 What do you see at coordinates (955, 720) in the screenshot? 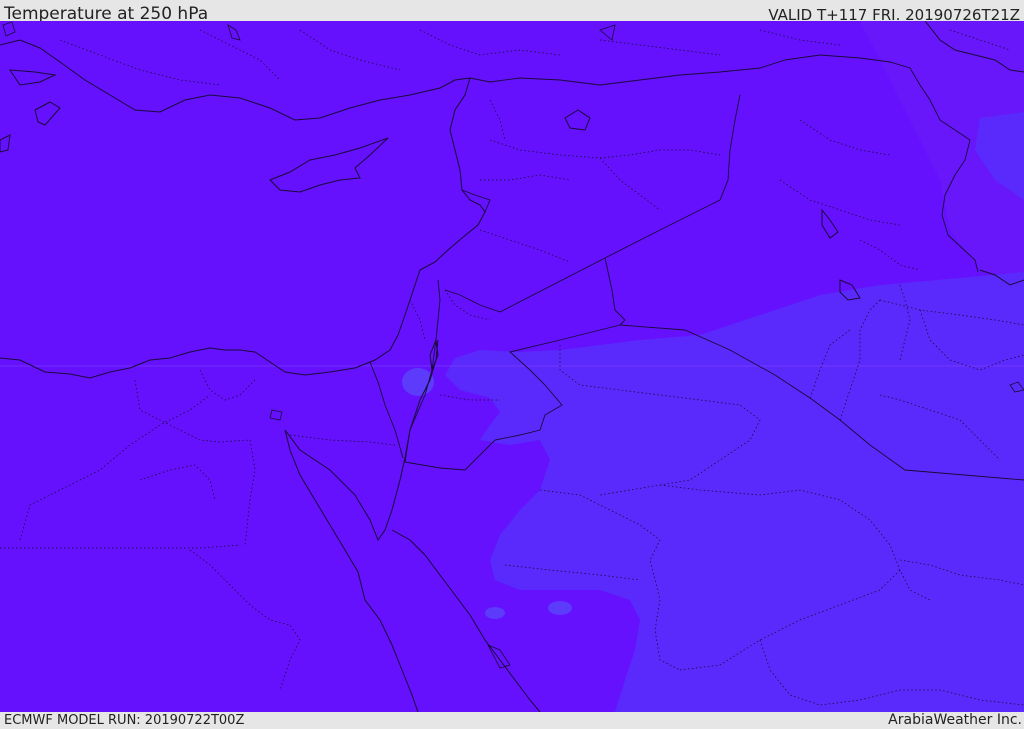
I see `credit-label: ArabiaWeather Inc.` at bounding box center [955, 720].